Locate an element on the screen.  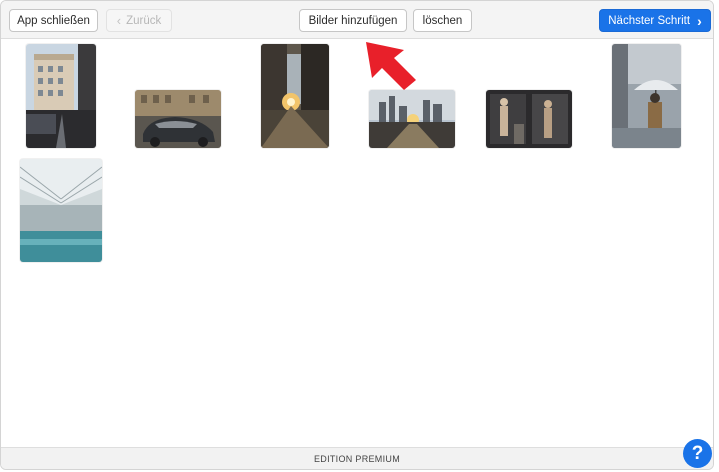
help-icon: ? is located at coordinates (697, 453).